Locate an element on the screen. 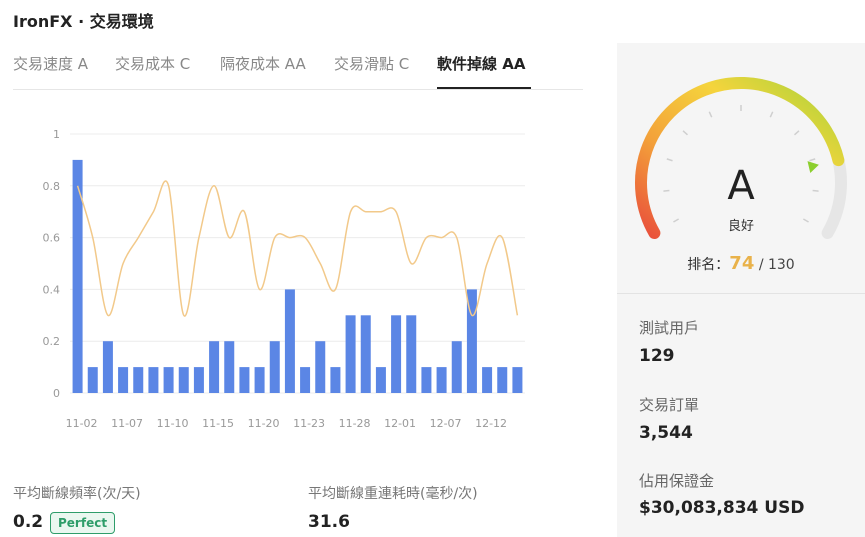 The height and width of the screenshot is (537, 865). trade-orders-label: 交易訂單 is located at coordinates (669, 405).